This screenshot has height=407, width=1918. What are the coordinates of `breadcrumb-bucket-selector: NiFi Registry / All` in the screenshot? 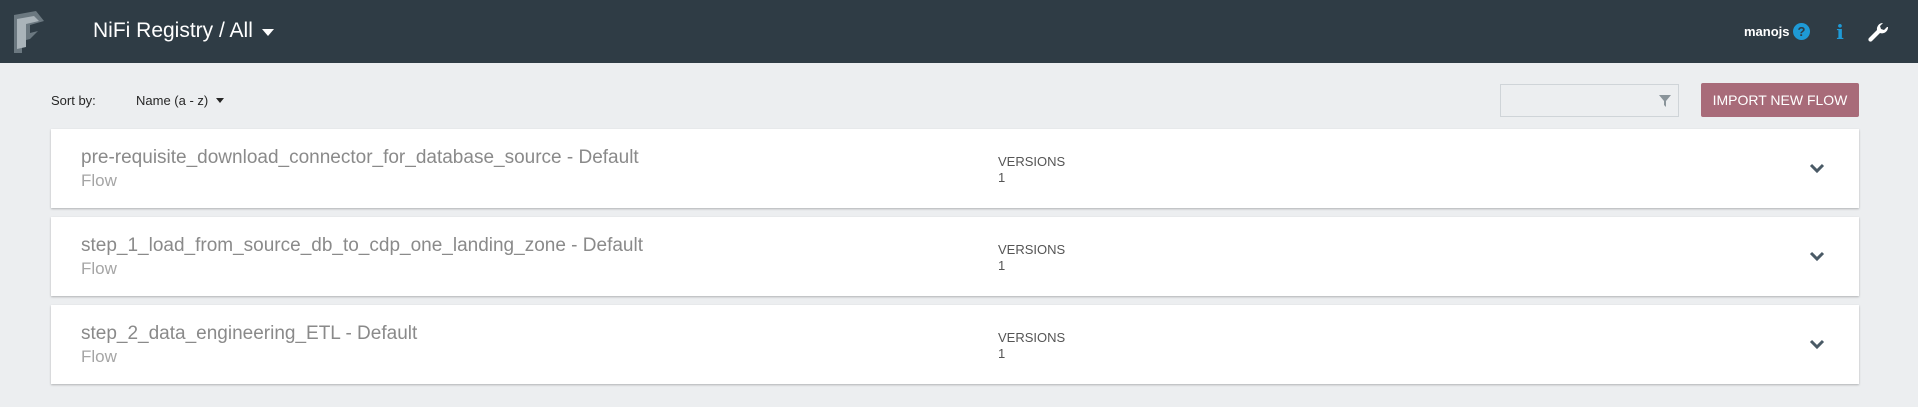 It's located at (183, 31).